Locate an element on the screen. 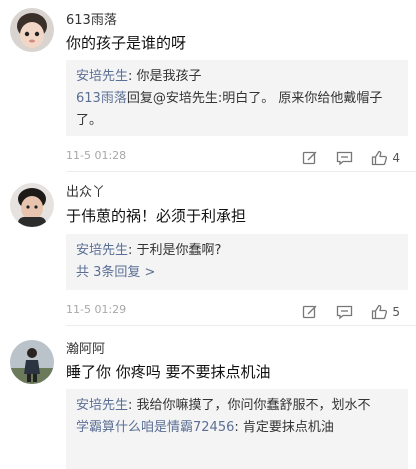  comment-meta: 11-5 01:28 4 is located at coordinates (237, 158).